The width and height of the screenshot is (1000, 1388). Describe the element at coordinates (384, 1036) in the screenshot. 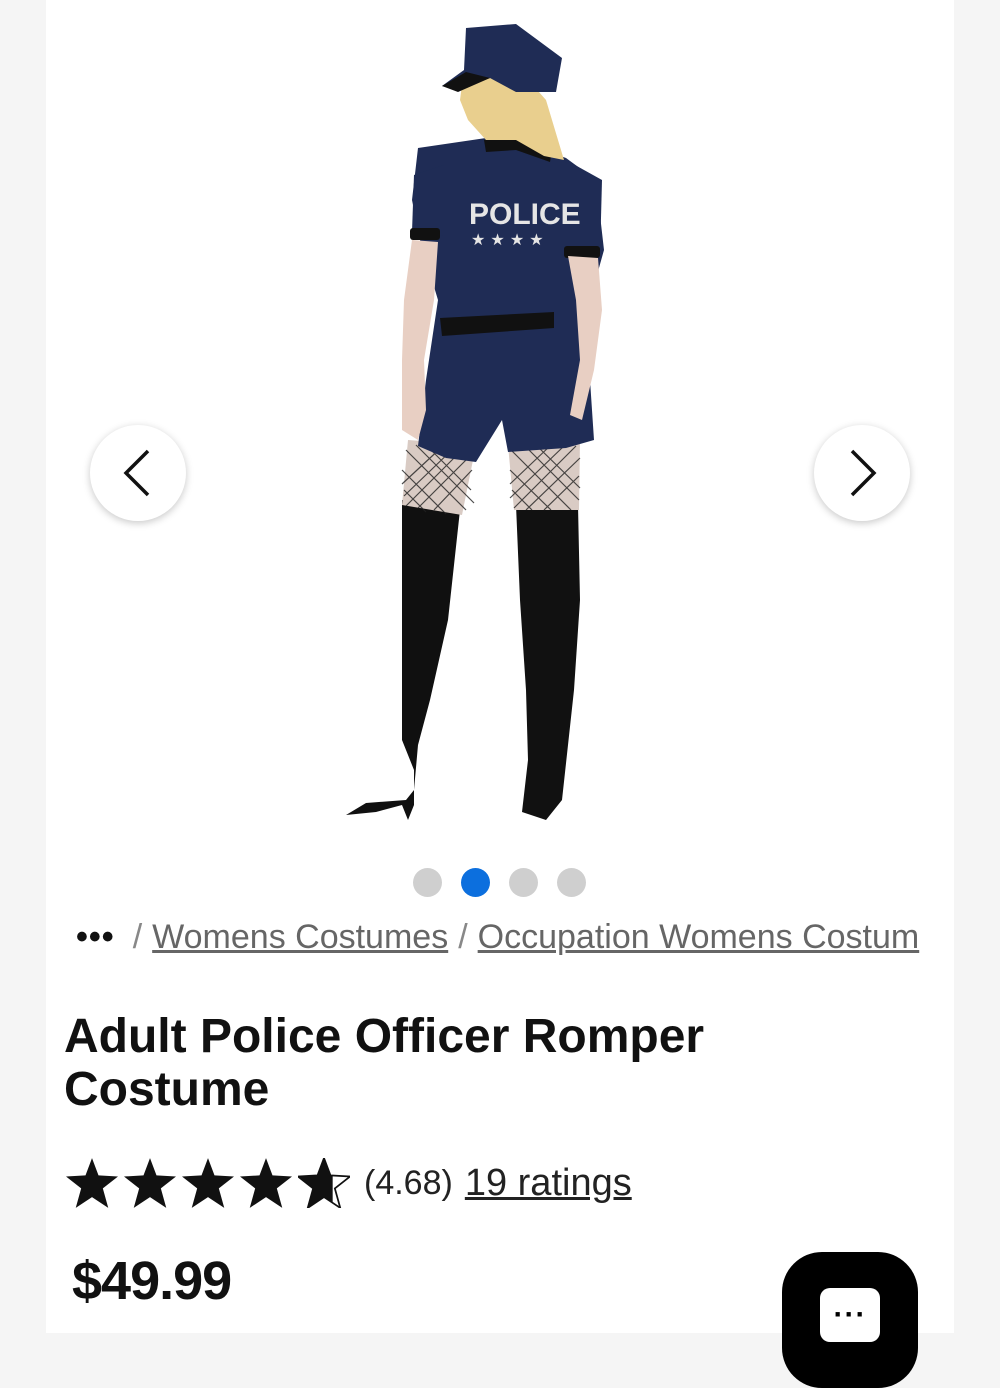

I see `product-title-line-1: Adult Police Officer Romper` at that location.